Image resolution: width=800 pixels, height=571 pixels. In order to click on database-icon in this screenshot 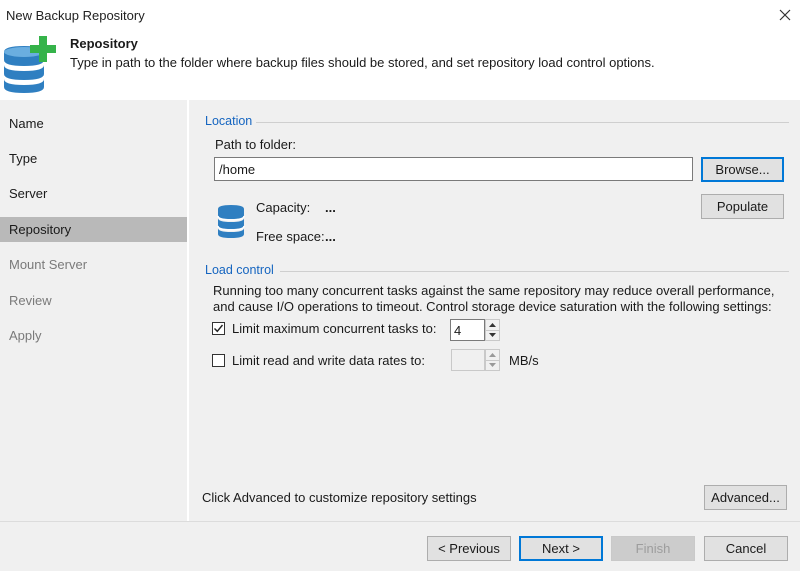, I will do `click(231, 221)`.